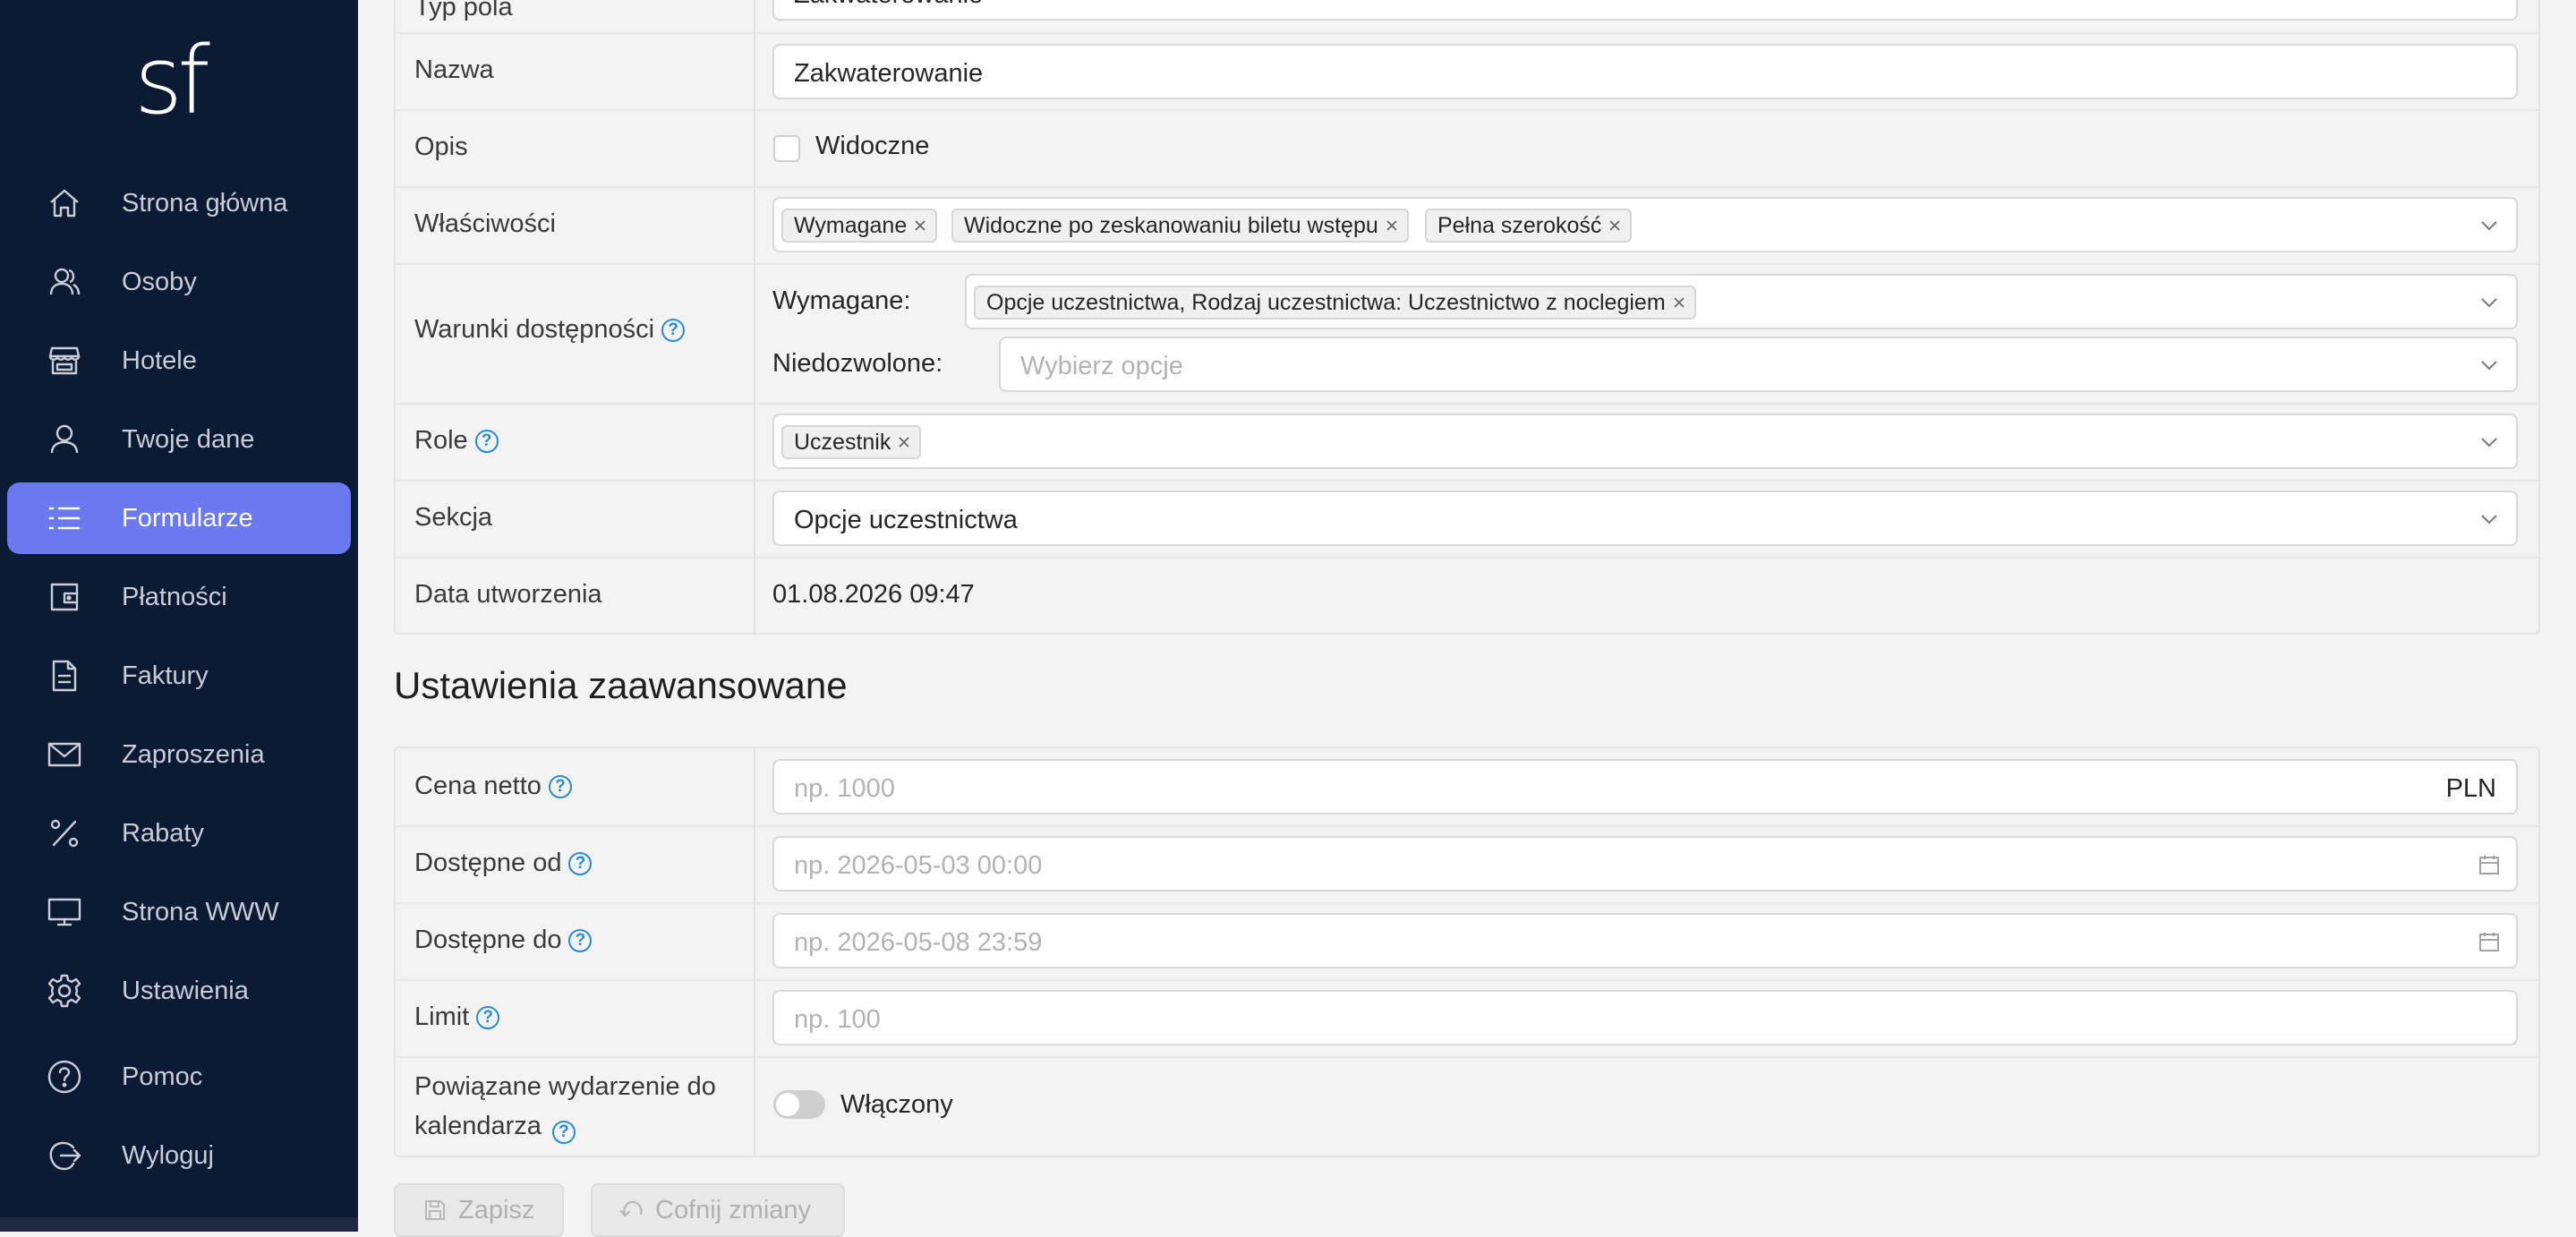 The width and height of the screenshot is (2576, 1237). I want to click on advanced-settings-title: Ustawienia zaawansowane, so click(621, 685).